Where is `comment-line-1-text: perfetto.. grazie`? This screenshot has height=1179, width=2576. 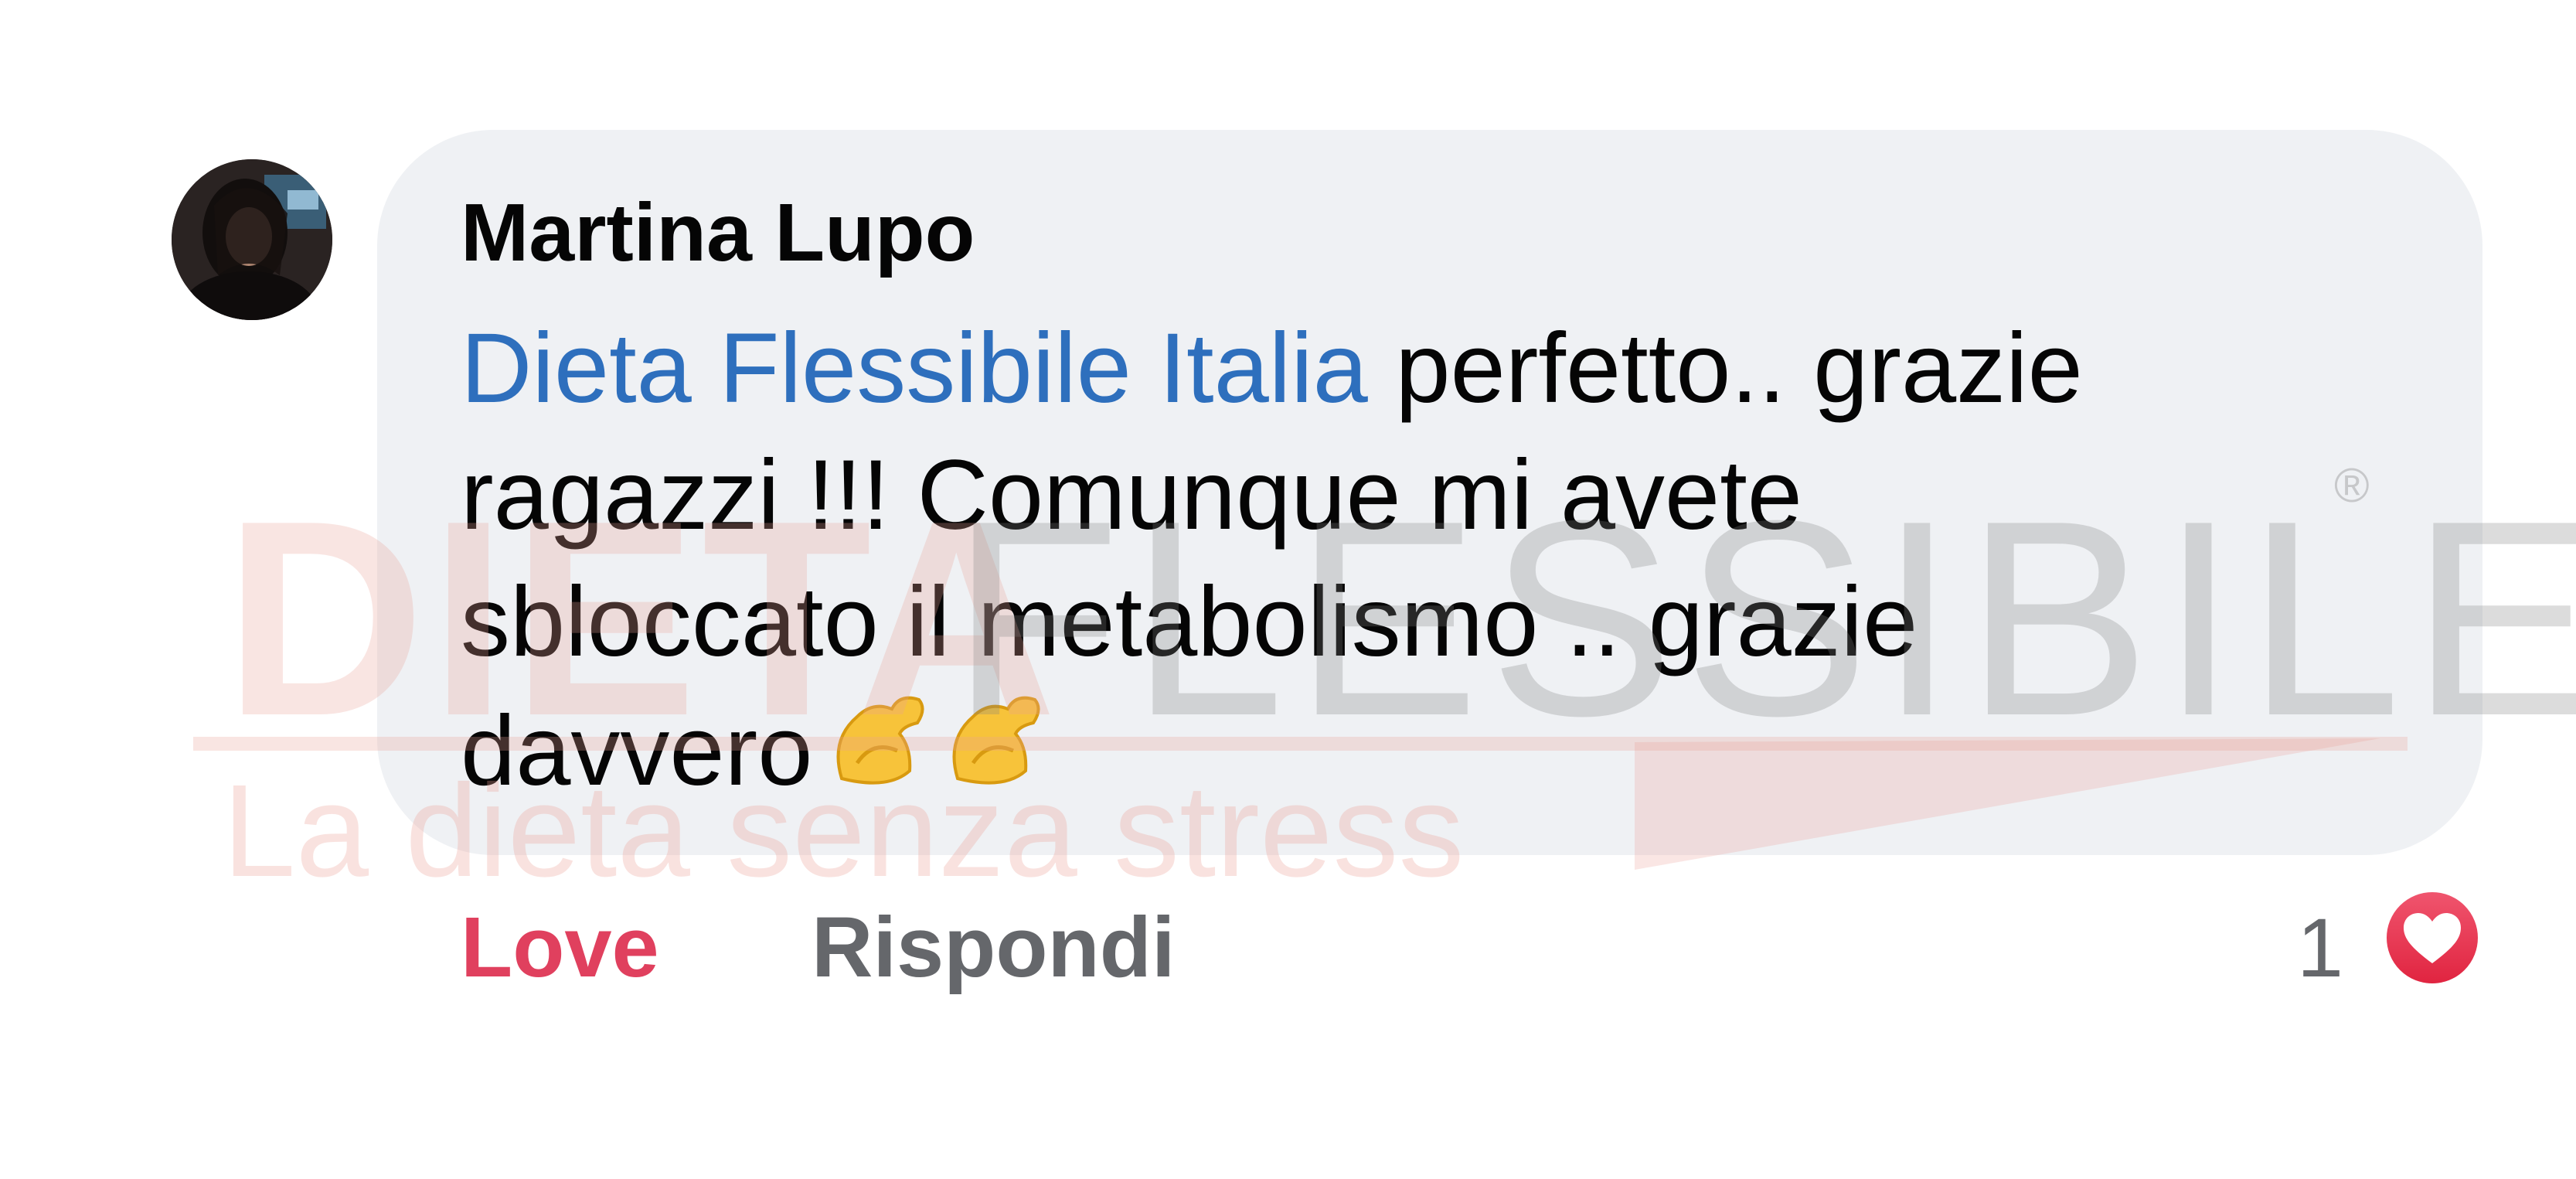 comment-line-1-text: perfetto.. grazie is located at coordinates (1725, 368).